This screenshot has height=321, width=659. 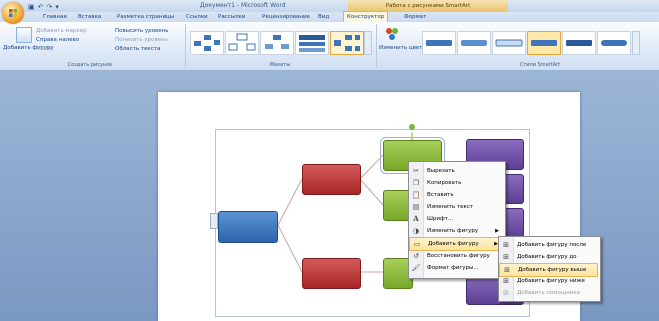 I want to click on diagram-shape-red-bottom, so click(x=331, y=273).